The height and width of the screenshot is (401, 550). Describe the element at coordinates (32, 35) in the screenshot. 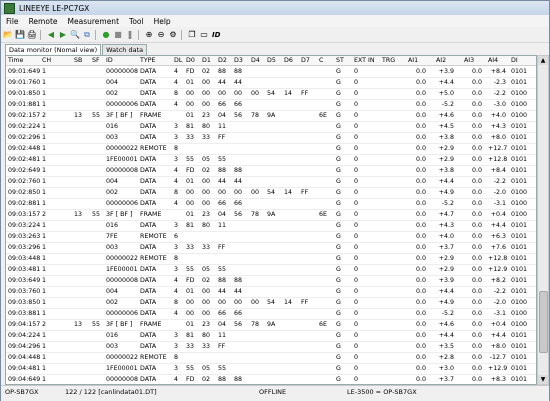

I see `print-icon: 🖨` at that location.